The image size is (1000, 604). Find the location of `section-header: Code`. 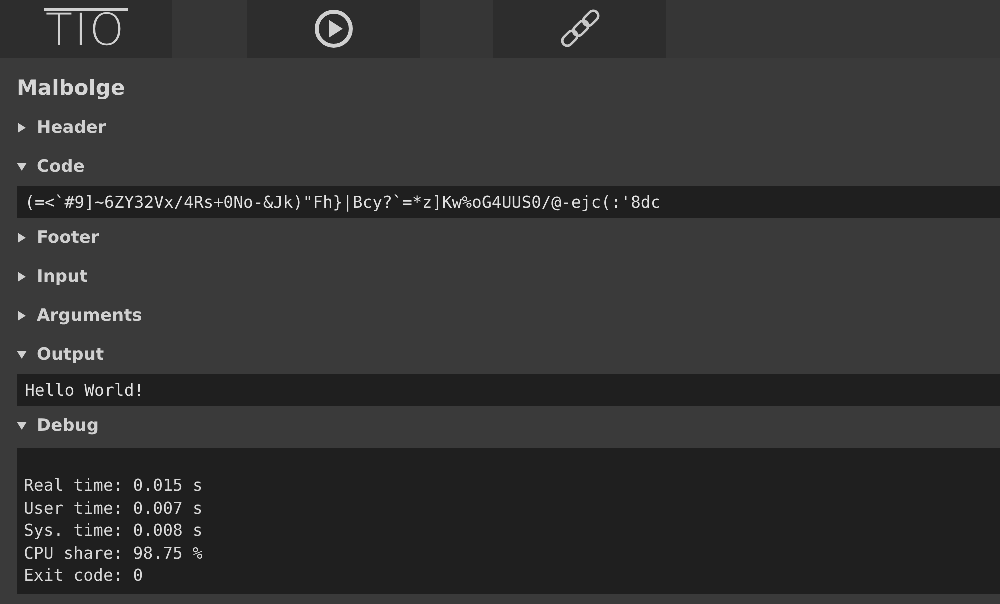

section-header: Code is located at coordinates (508, 166).